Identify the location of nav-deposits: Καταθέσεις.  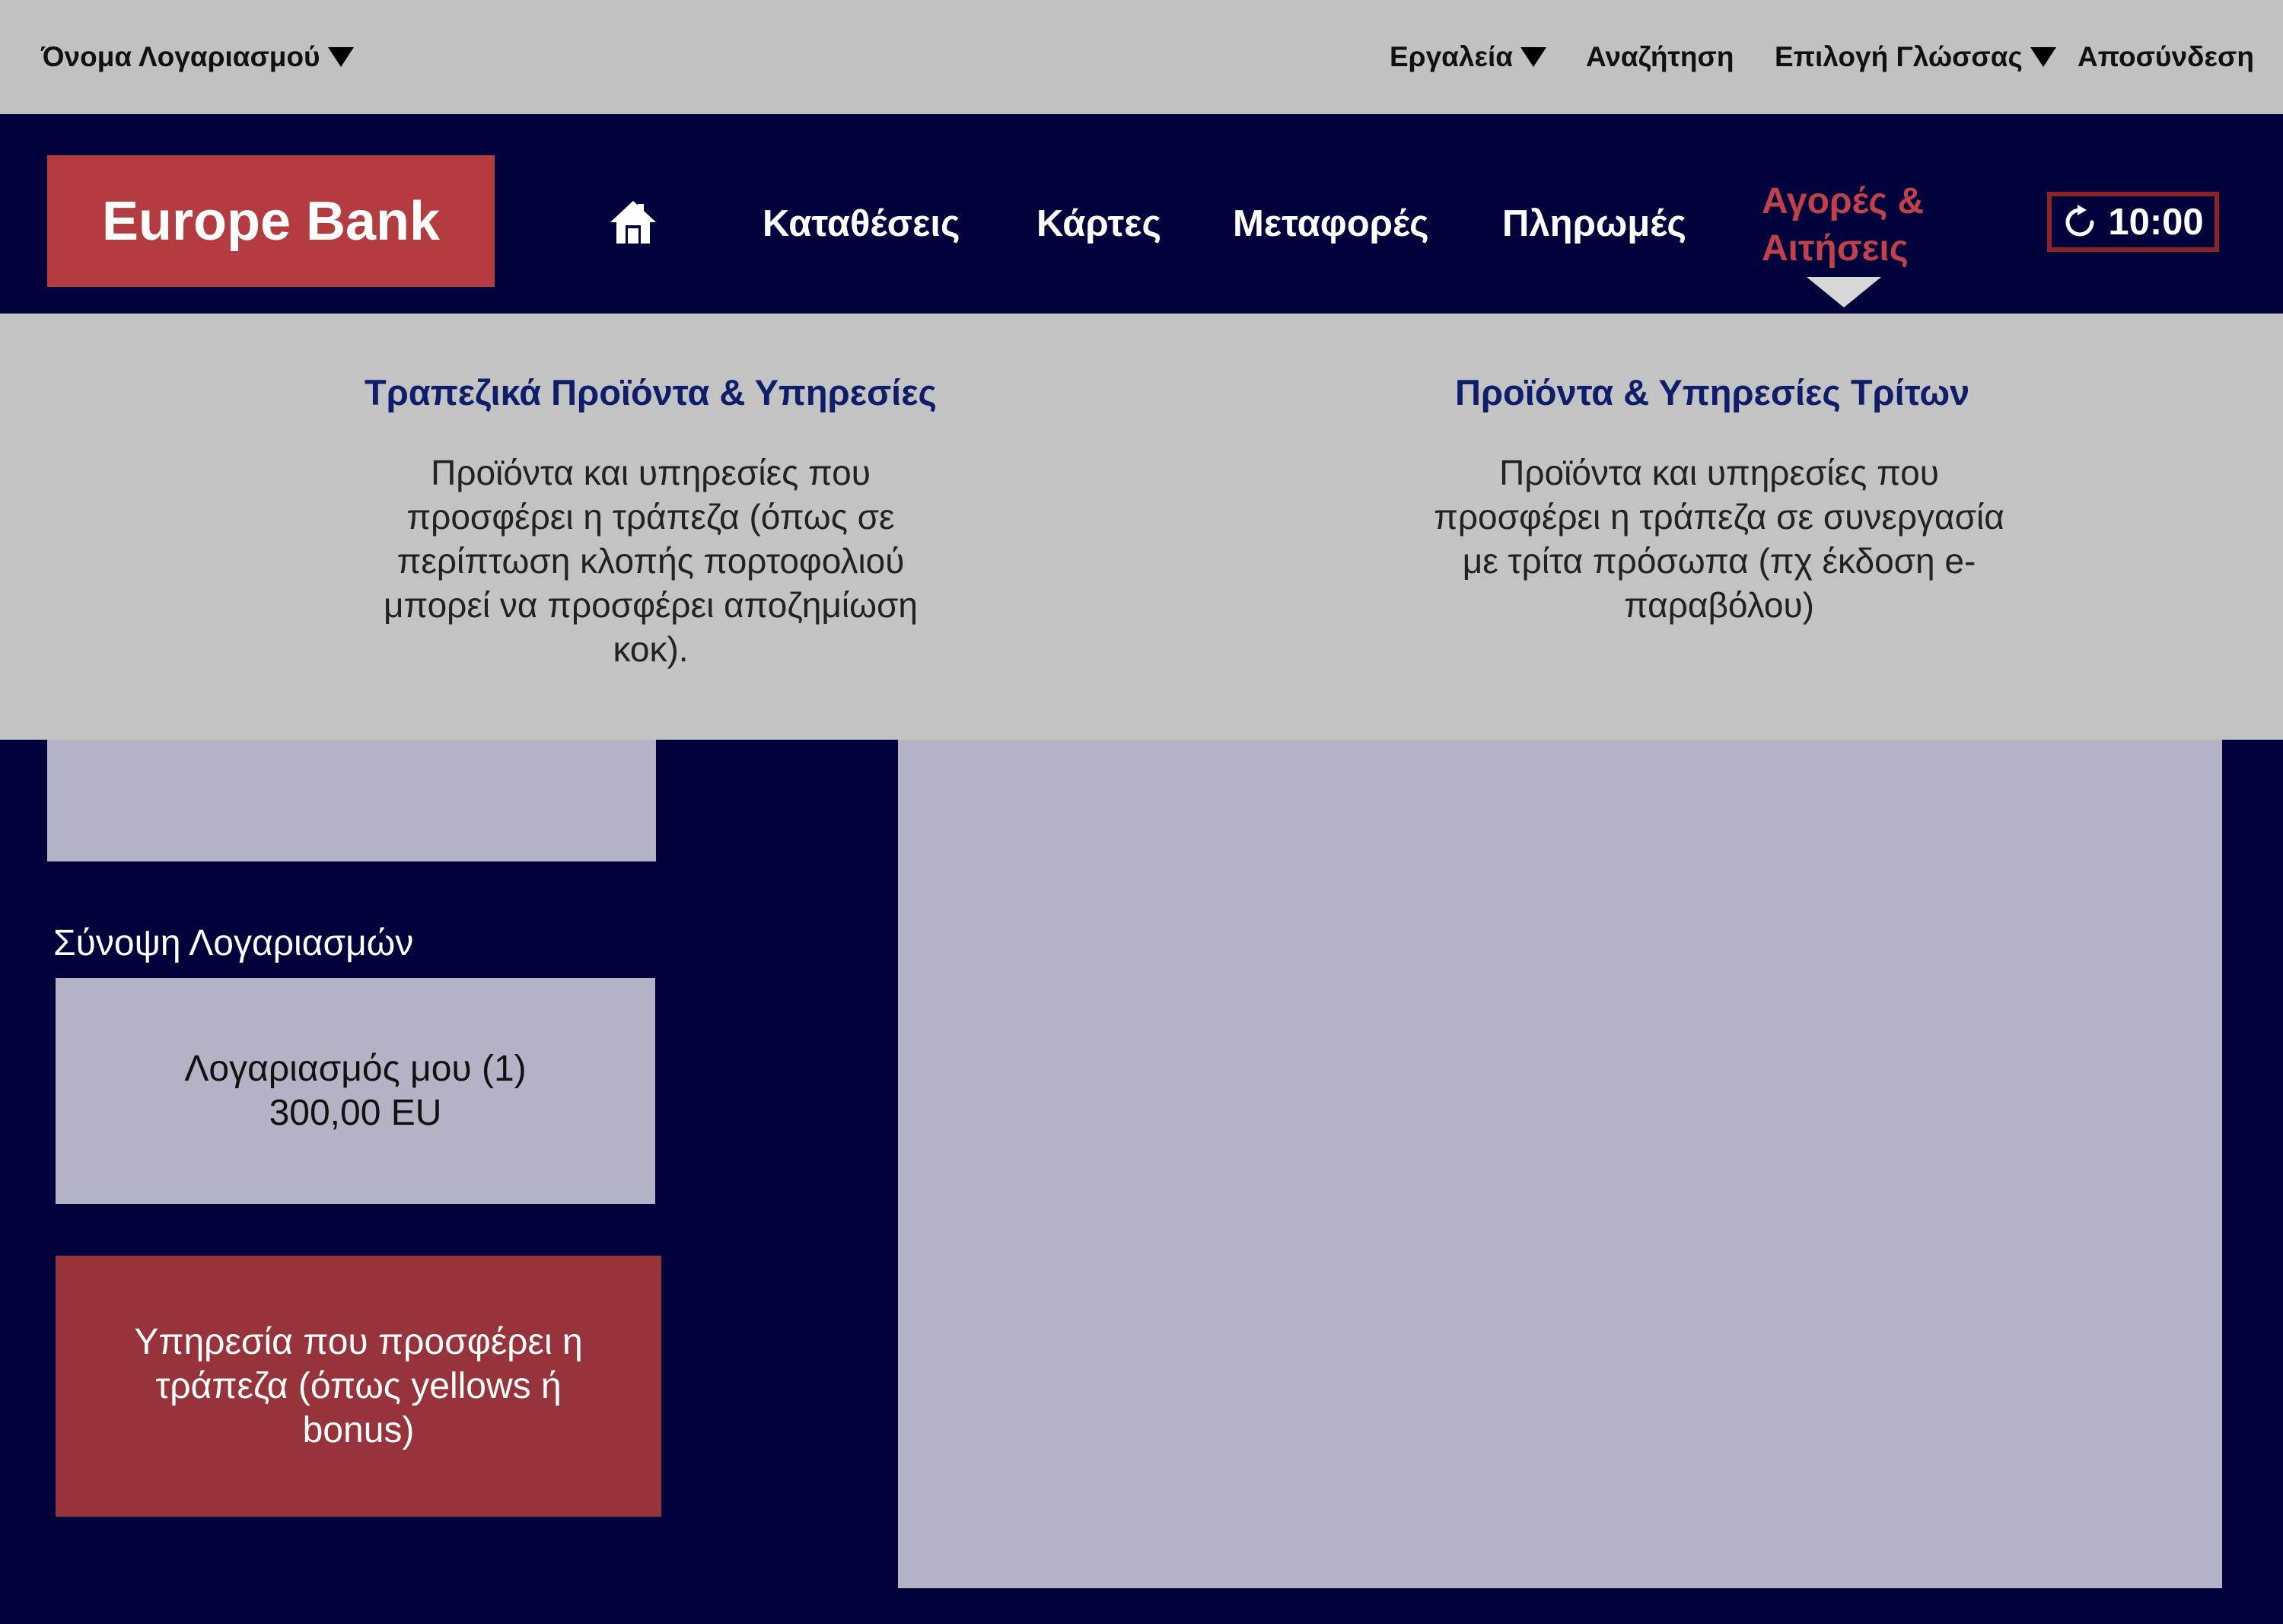
(861, 224).